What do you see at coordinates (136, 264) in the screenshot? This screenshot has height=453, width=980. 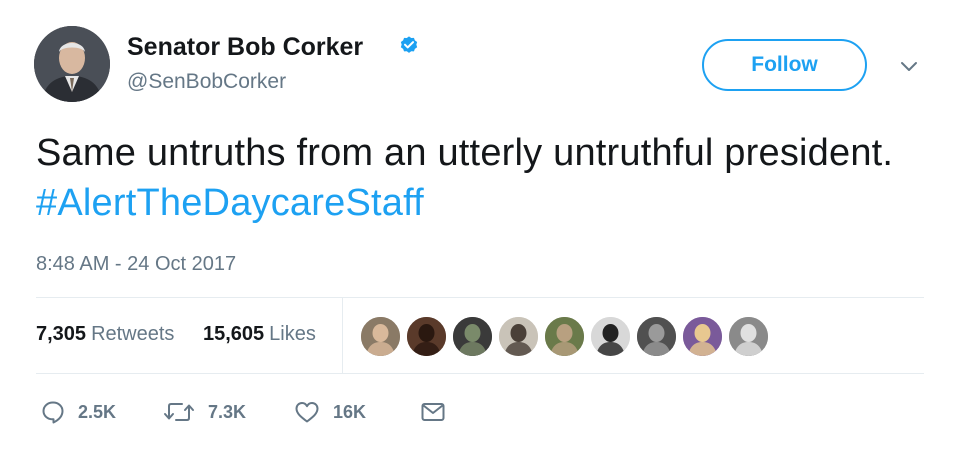 I see `tweet-timestamp: 8:48 AM - 24 Oct 2017` at bounding box center [136, 264].